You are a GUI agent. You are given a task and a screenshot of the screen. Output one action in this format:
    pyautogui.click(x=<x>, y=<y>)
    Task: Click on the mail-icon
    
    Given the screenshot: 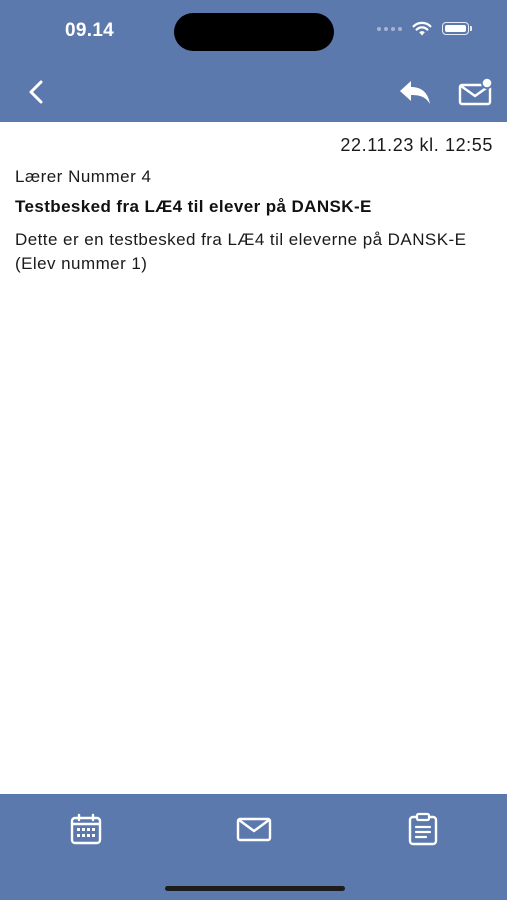 What is the action you would take?
    pyautogui.click(x=254, y=829)
    